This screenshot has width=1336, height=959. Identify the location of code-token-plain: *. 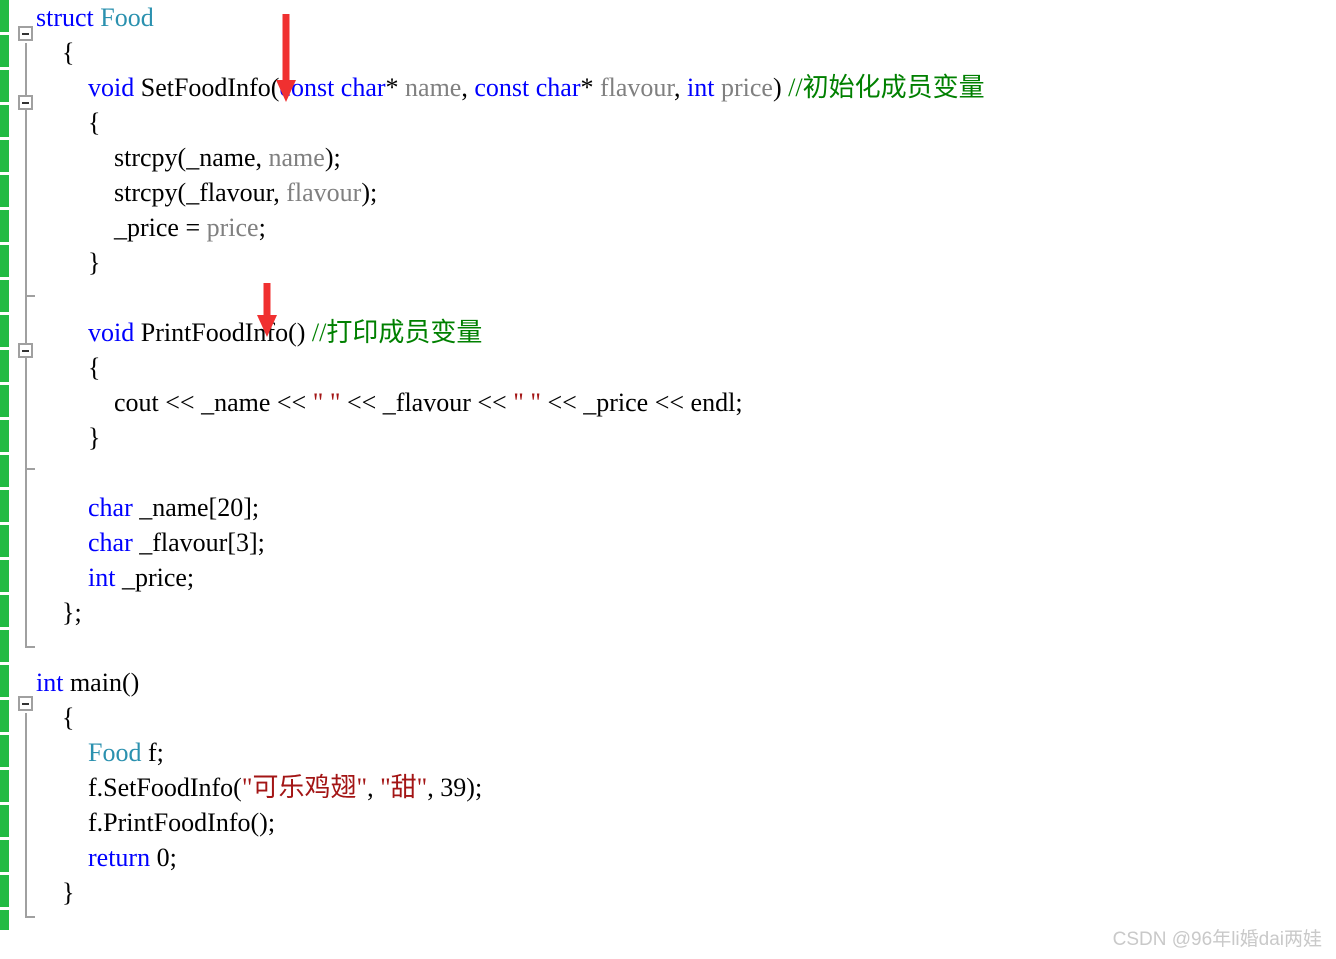
(590, 87).